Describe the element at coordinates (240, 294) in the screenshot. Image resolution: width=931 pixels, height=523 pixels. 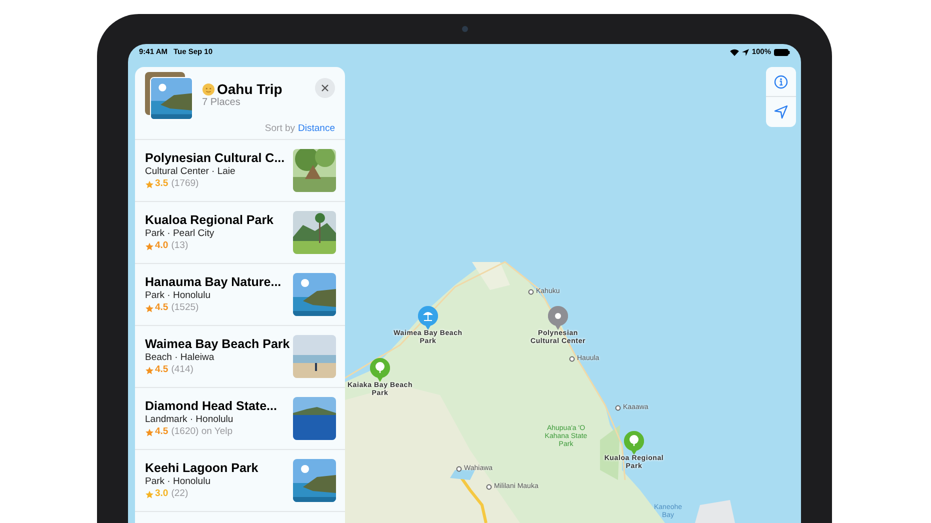
I see `place-row: Hanauma Bay Nature... Park · Honolulu 4.5 (1525)` at that location.